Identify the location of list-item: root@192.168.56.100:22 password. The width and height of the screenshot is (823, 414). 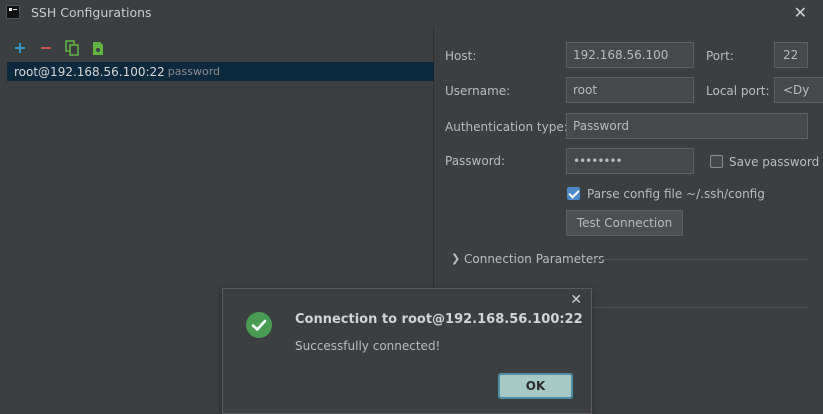
(220, 71).